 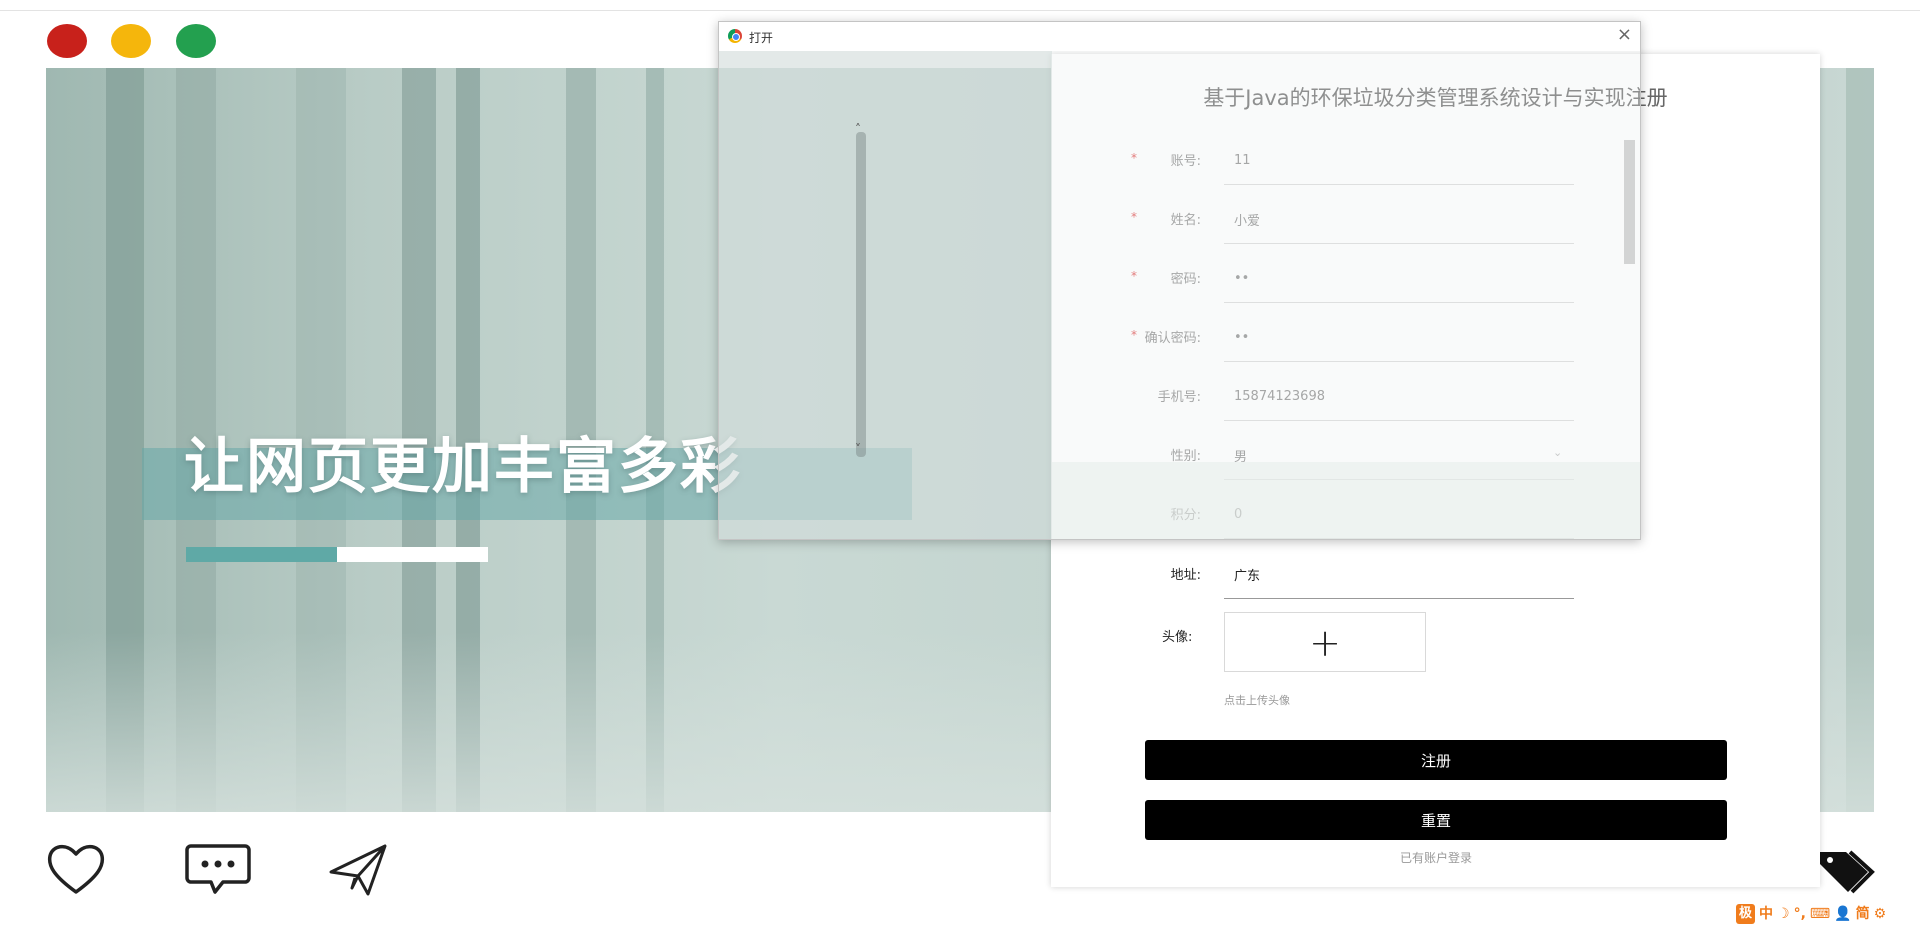 I want to click on avatar-hint: 点击上传头像, so click(x=1257, y=700).